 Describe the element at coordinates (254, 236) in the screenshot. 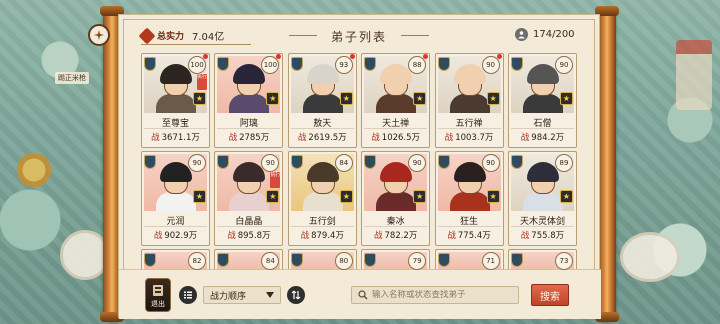

I see `disciple-power-value: 895.8万` at that location.